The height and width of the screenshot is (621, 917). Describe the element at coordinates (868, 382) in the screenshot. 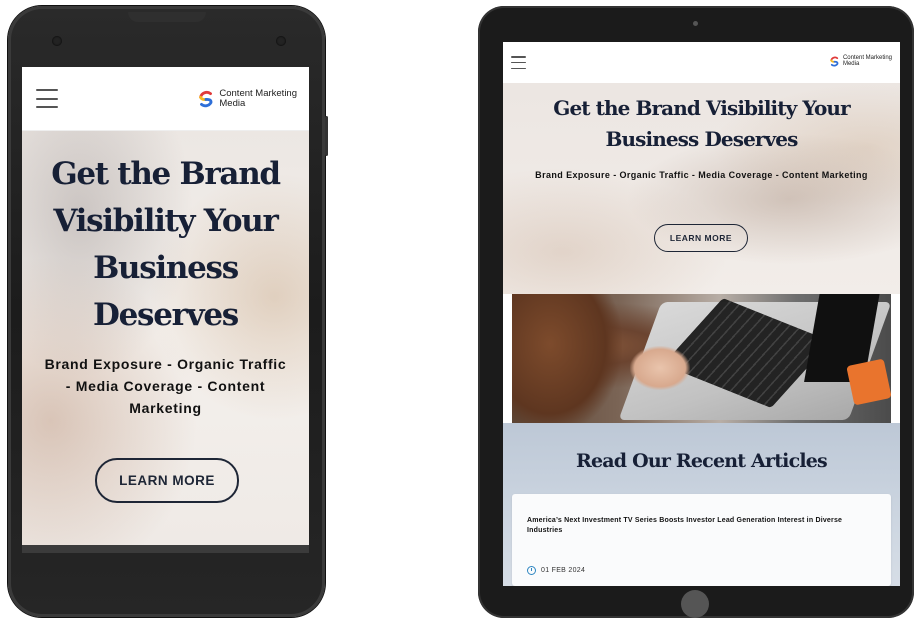

I see `photo-hard-drive` at that location.